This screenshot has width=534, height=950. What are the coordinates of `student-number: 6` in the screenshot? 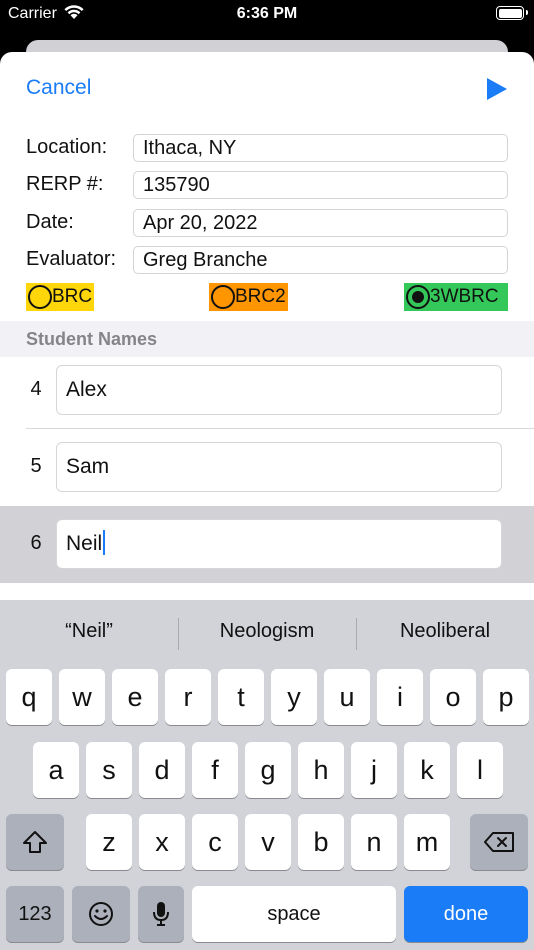 It's located at (36, 543).